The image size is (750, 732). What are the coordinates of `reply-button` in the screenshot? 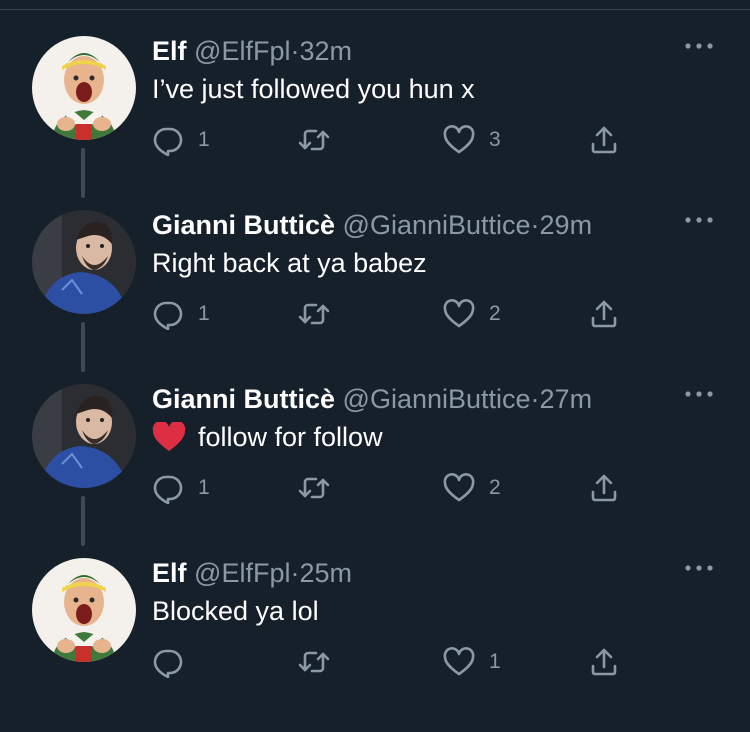 It's located at (175, 662).